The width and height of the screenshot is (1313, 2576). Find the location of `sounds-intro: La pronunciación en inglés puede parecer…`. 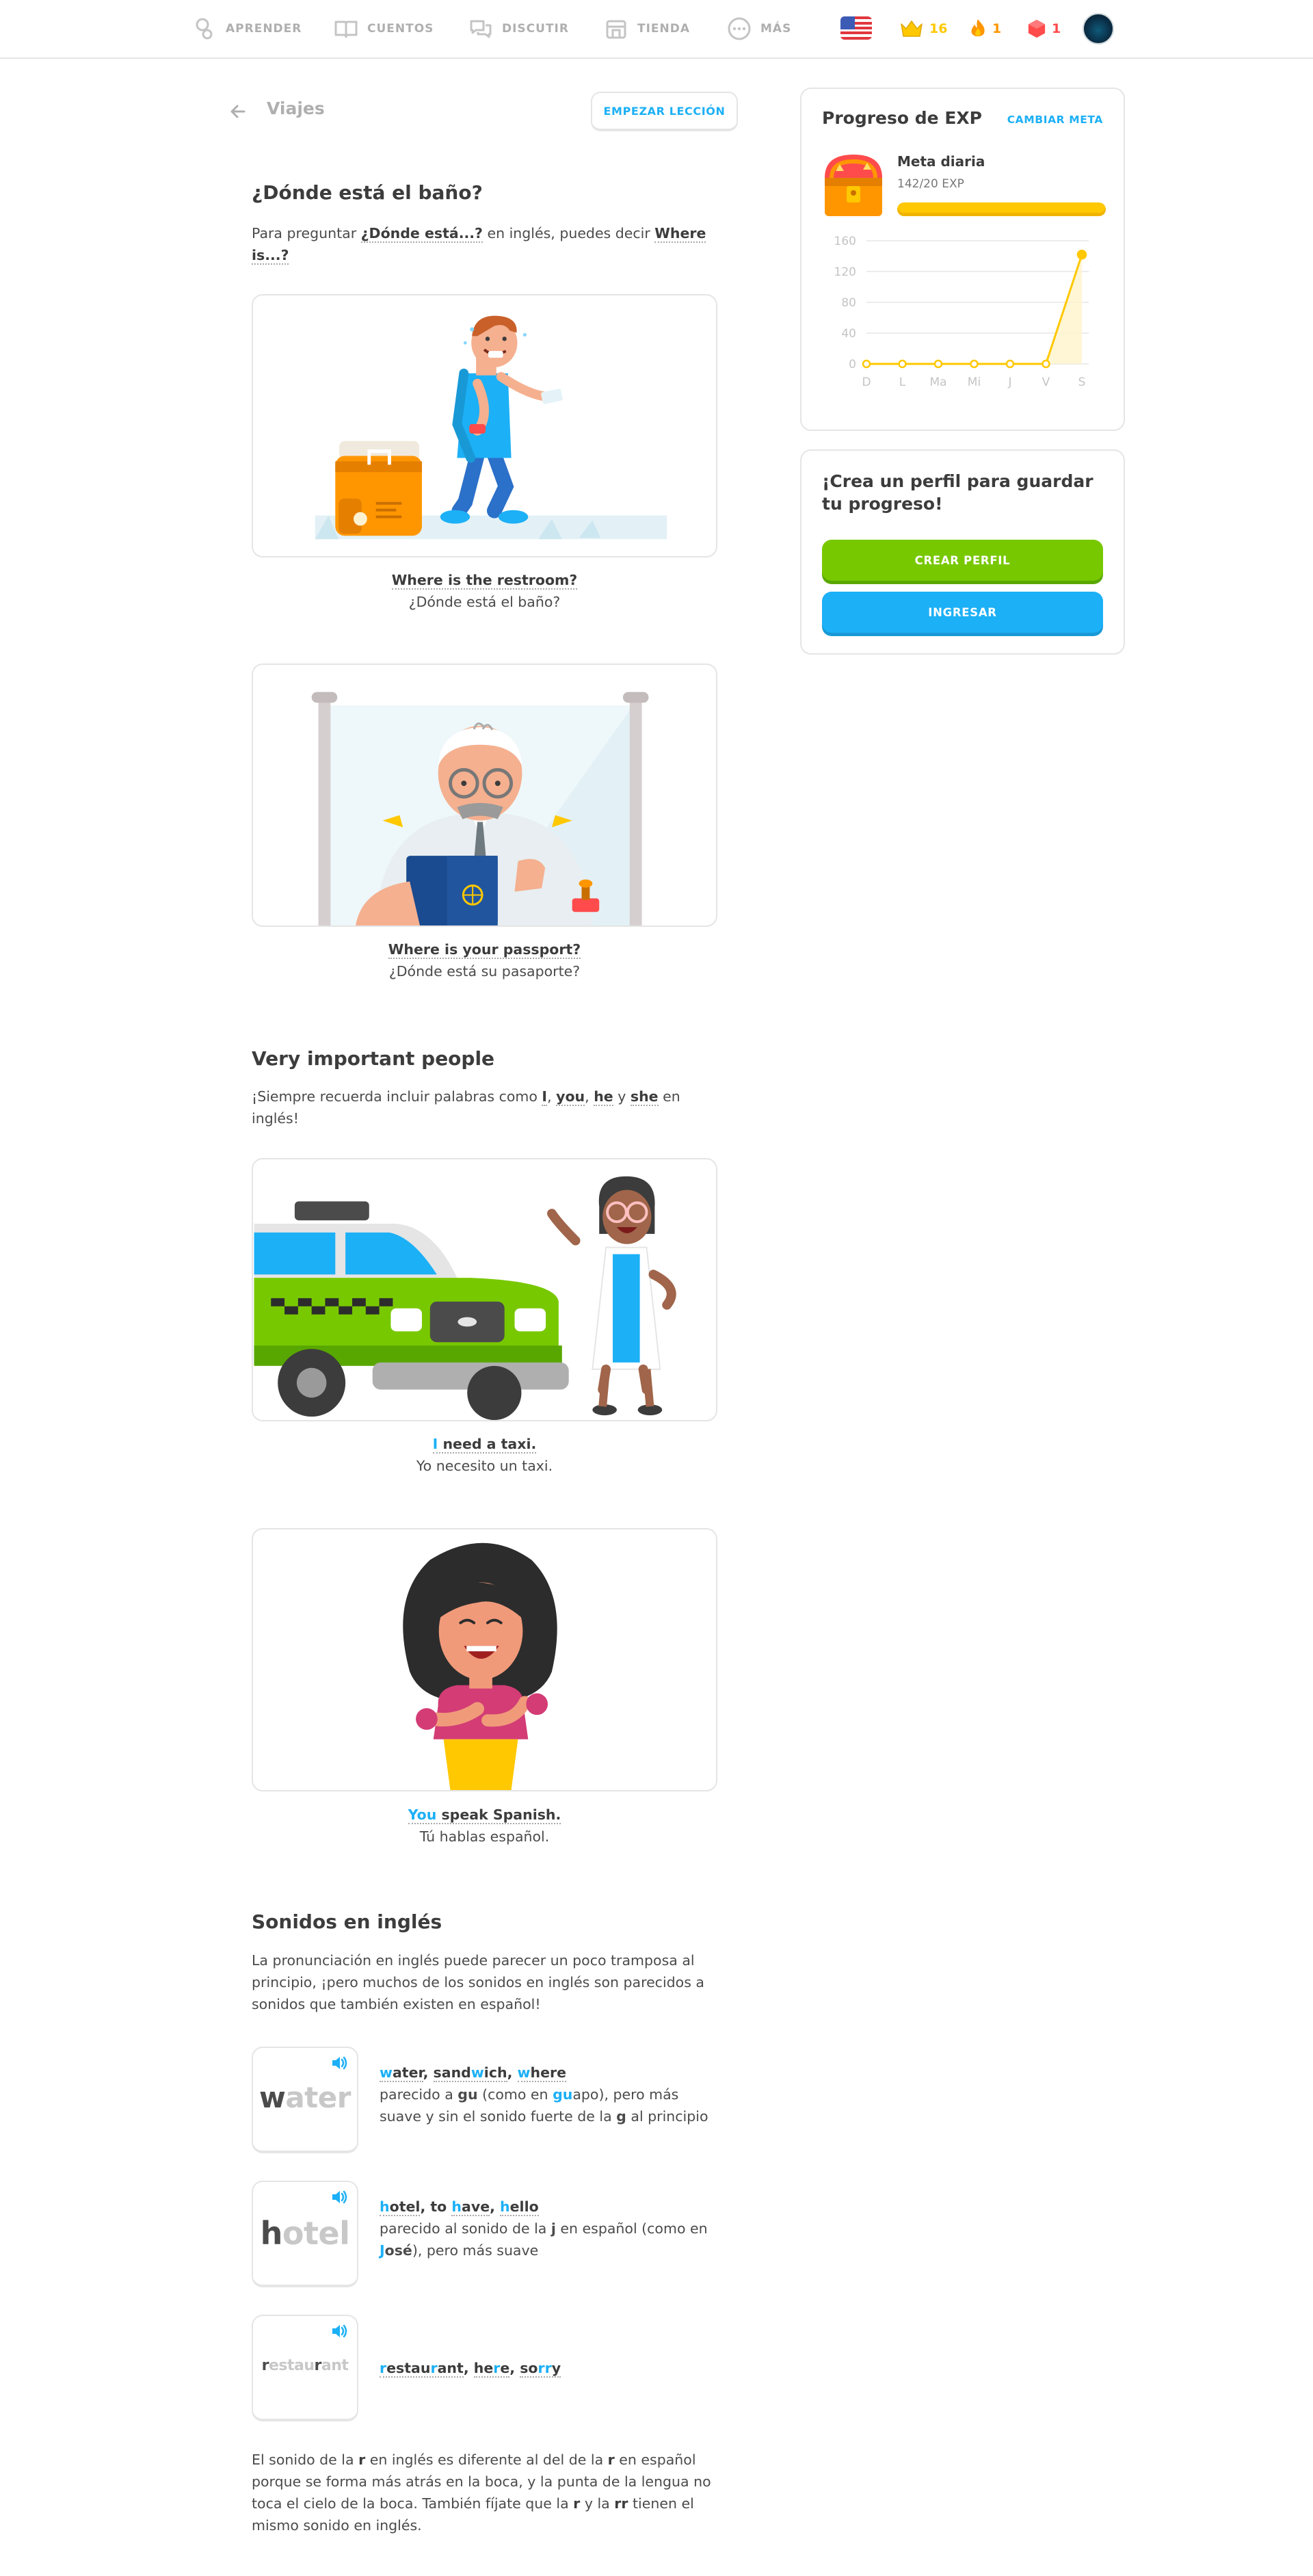

sounds-intro: La pronunciación en inglés puede parecer… is located at coordinates (478, 1982).